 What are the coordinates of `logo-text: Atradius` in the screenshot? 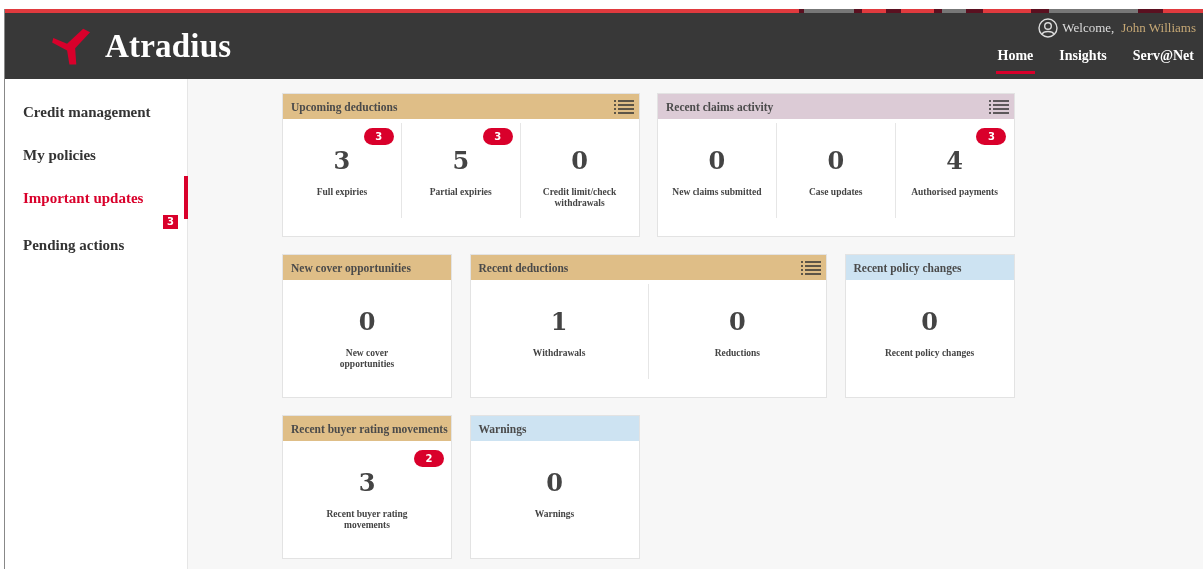 It's located at (168, 46).